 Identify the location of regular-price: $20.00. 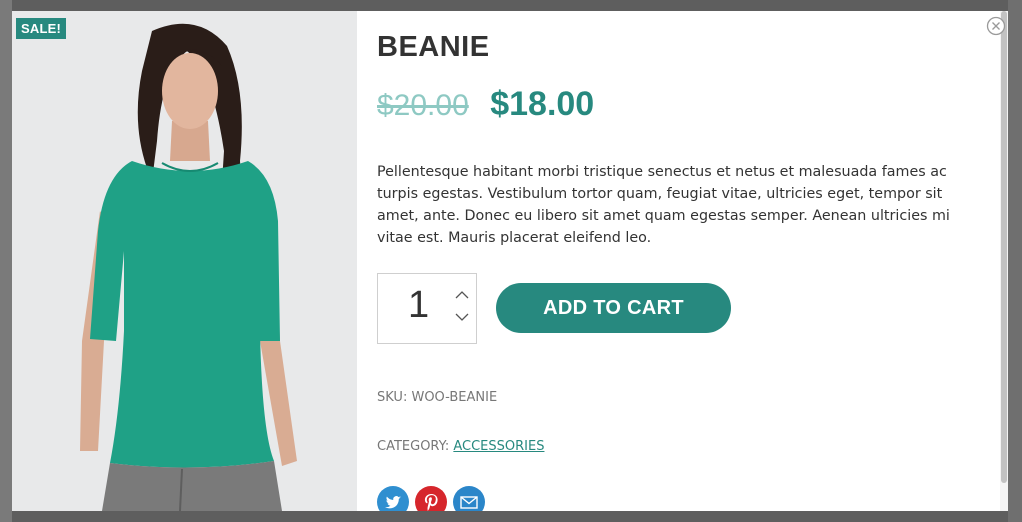
(423, 105).